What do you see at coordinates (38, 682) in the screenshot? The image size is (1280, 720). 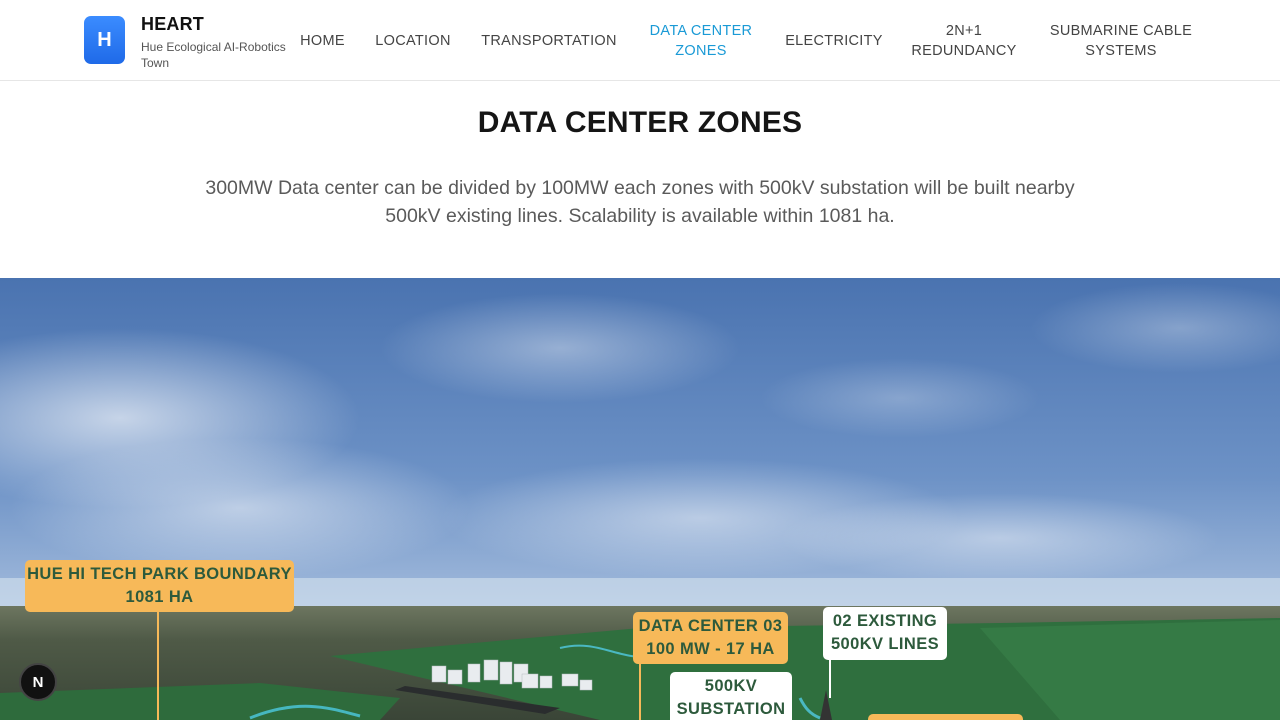 I see `nextjs-badge-button: N` at bounding box center [38, 682].